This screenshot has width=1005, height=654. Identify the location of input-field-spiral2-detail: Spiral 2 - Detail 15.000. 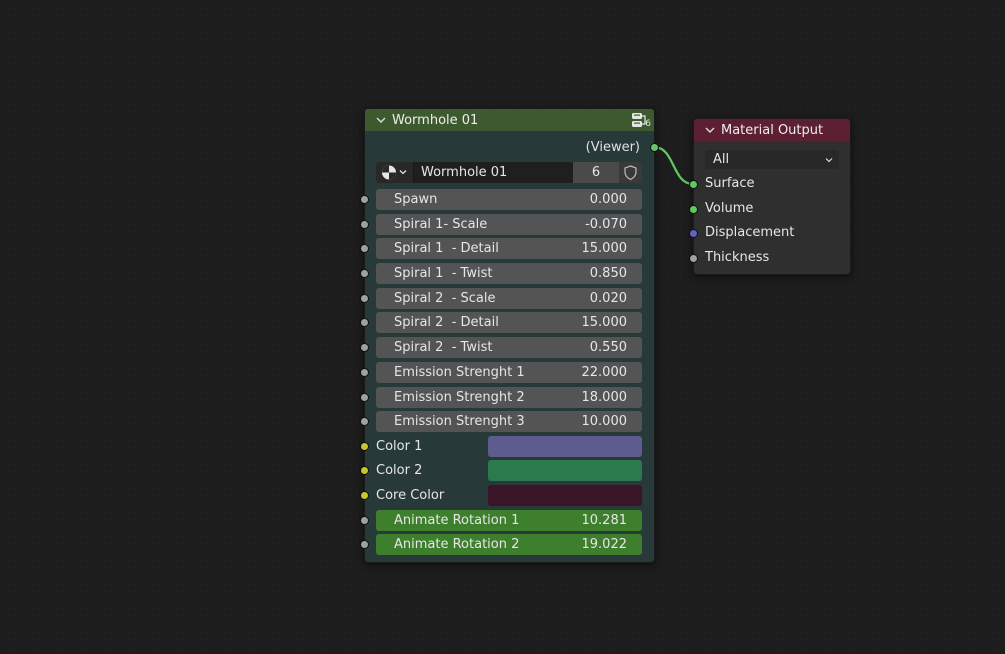
(509, 322).